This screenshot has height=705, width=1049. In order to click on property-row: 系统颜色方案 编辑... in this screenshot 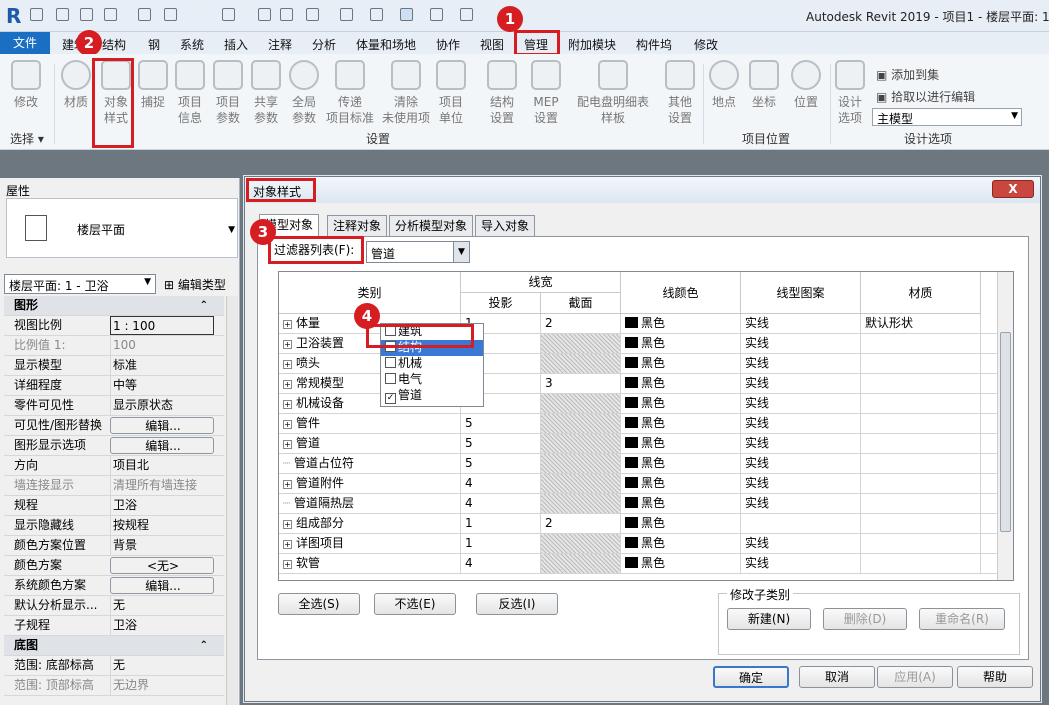, I will do `click(114, 586)`.